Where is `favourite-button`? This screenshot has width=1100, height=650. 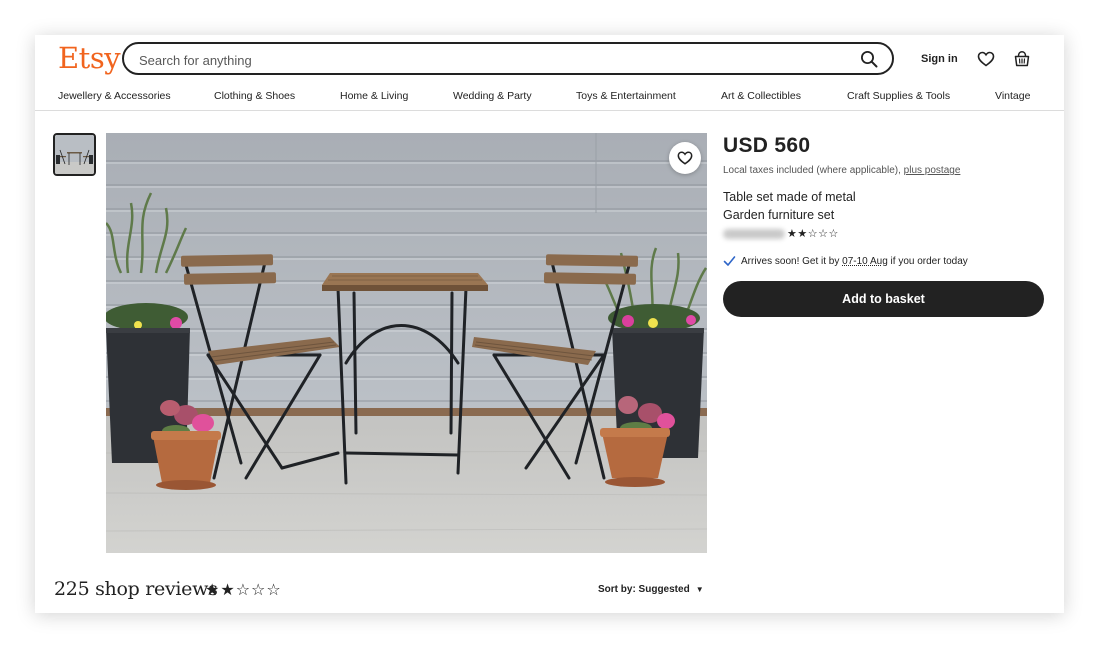 favourite-button is located at coordinates (685, 158).